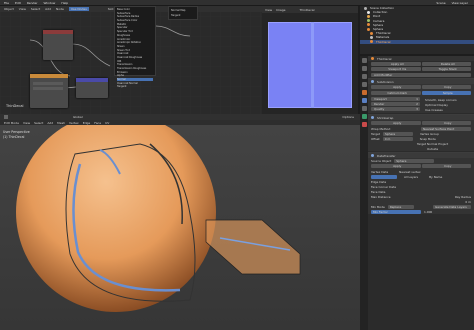 This screenshot has height=330, width=474. What do you see at coordinates (58, 45) in the screenshot?
I see `node-texture-coordinate` at bounding box center [58, 45].